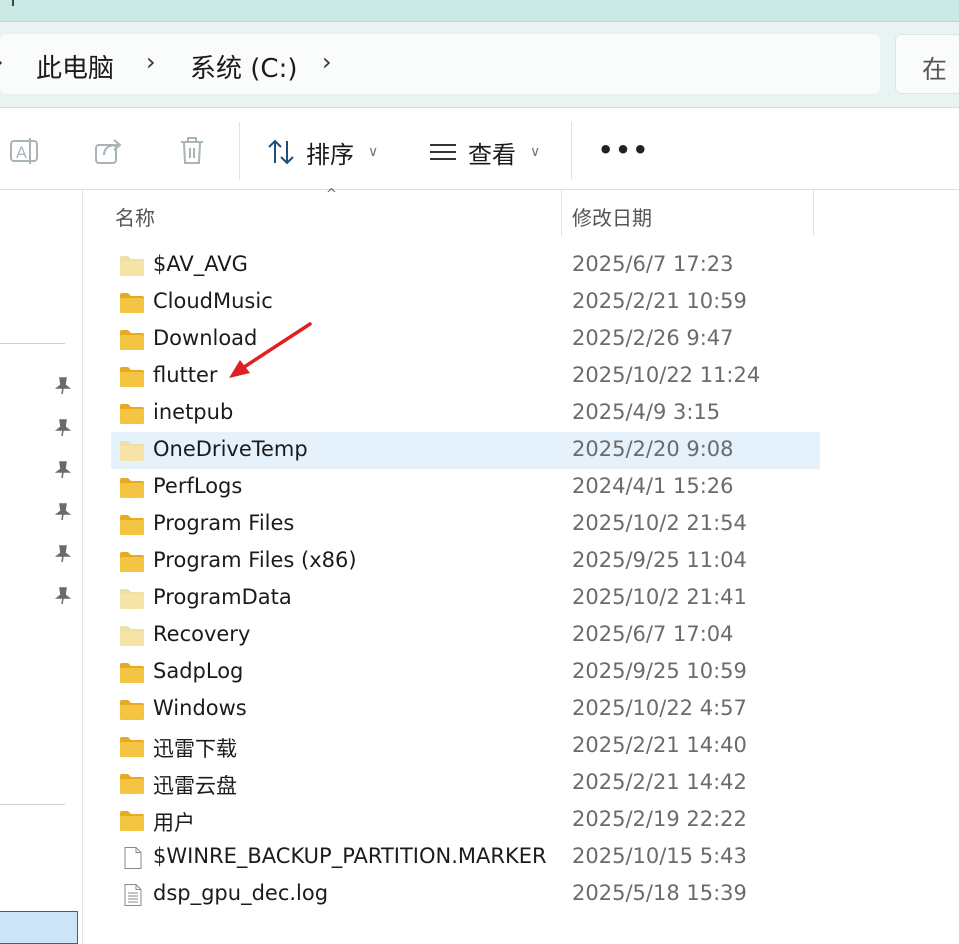 This screenshot has width=959, height=944. Describe the element at coordinates (465, 598) in the screenshot. I see `file-row: ProgramData 2025/10/2 21:41` at that location.